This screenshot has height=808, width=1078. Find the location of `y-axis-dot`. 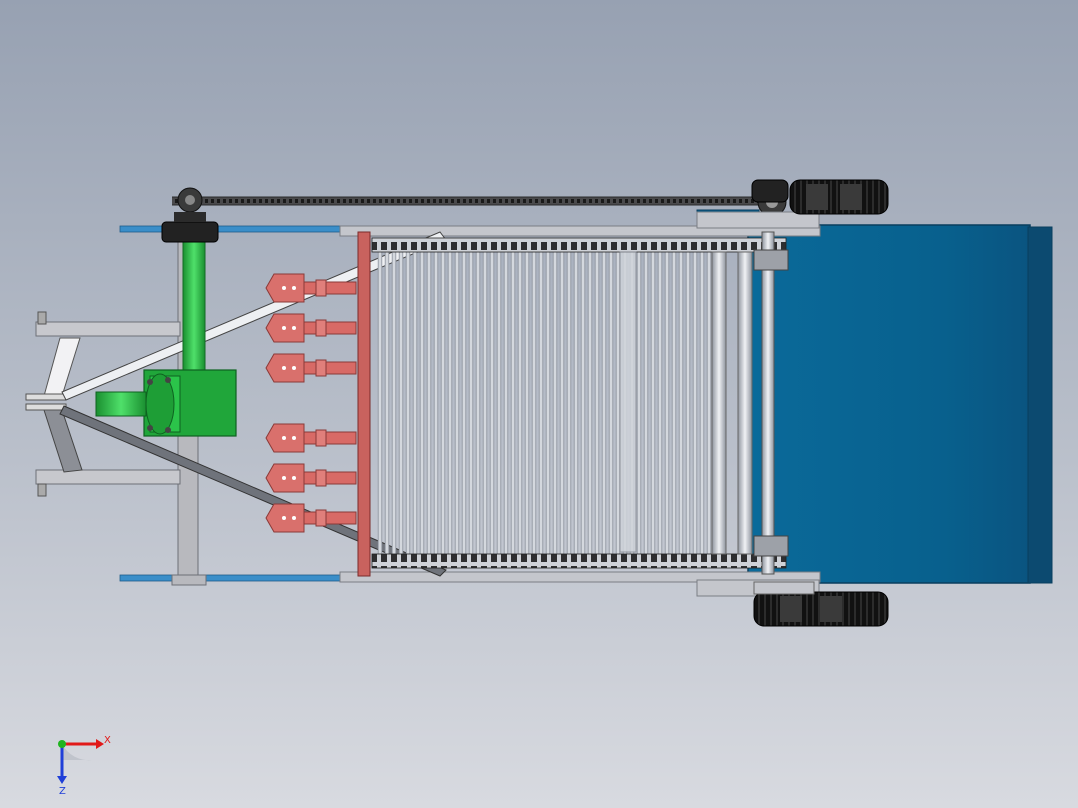

y-axis-dot is located at coordinates (62, 744).